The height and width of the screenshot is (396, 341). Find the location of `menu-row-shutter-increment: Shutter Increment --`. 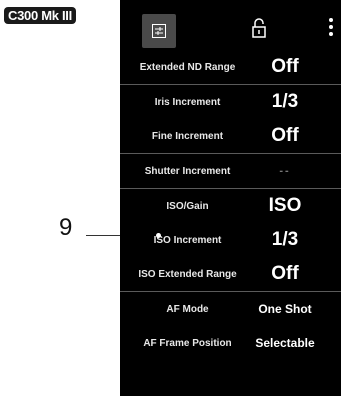

menu-row-shutter-increment: Shutter Increment -- is located at coordinates (230, 171).